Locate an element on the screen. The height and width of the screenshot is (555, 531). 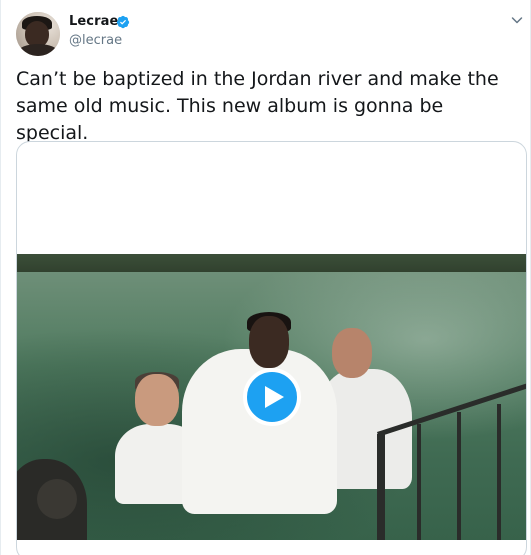
chevron-down-icon is located at coordinates (517, 20).